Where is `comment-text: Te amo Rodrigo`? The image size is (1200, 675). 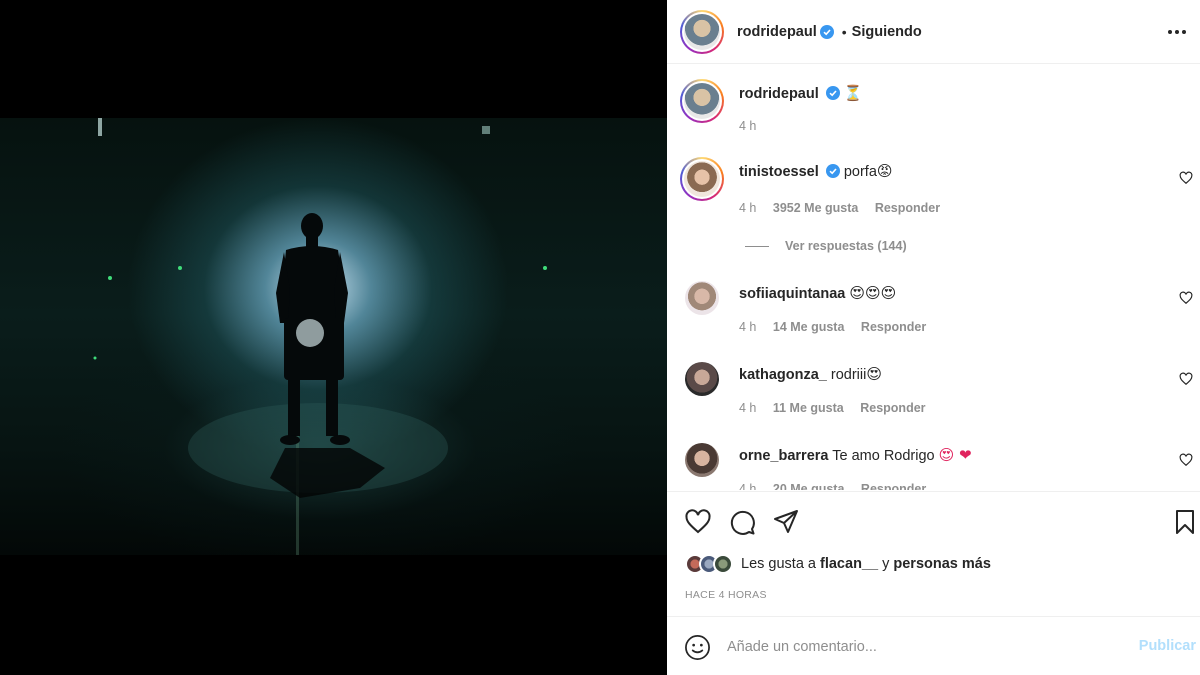 comment-text: Te amo Rodrigo is located at coordinates (883, 456).